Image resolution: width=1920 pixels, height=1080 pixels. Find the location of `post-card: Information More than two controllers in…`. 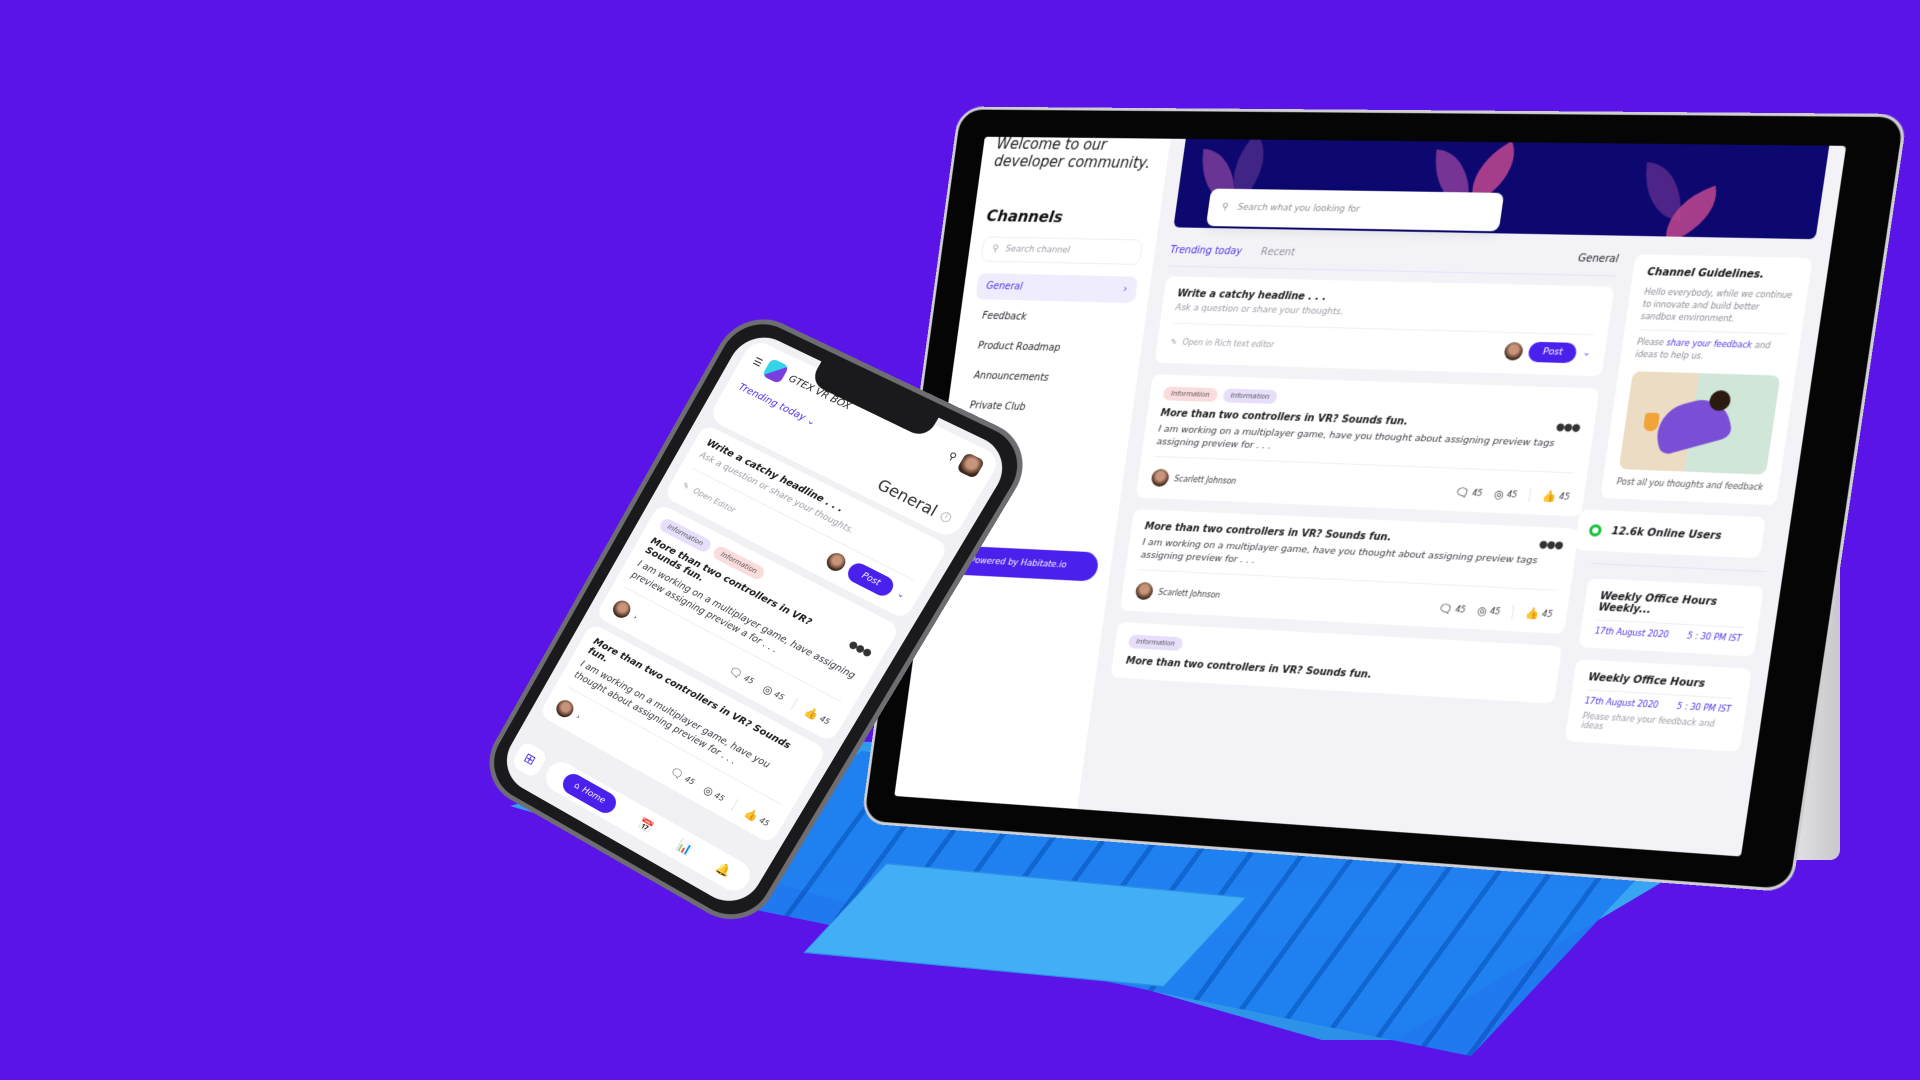

post-card: Information More than two controllers in… is located at coordinates (1336, 662).